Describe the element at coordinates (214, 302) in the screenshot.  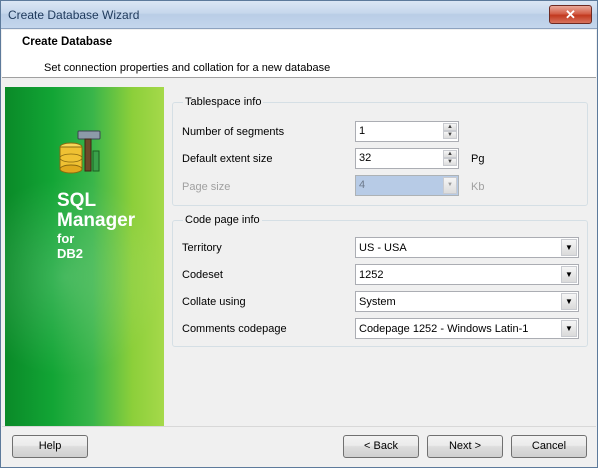
I see `collate-label: Collate using` at that location.